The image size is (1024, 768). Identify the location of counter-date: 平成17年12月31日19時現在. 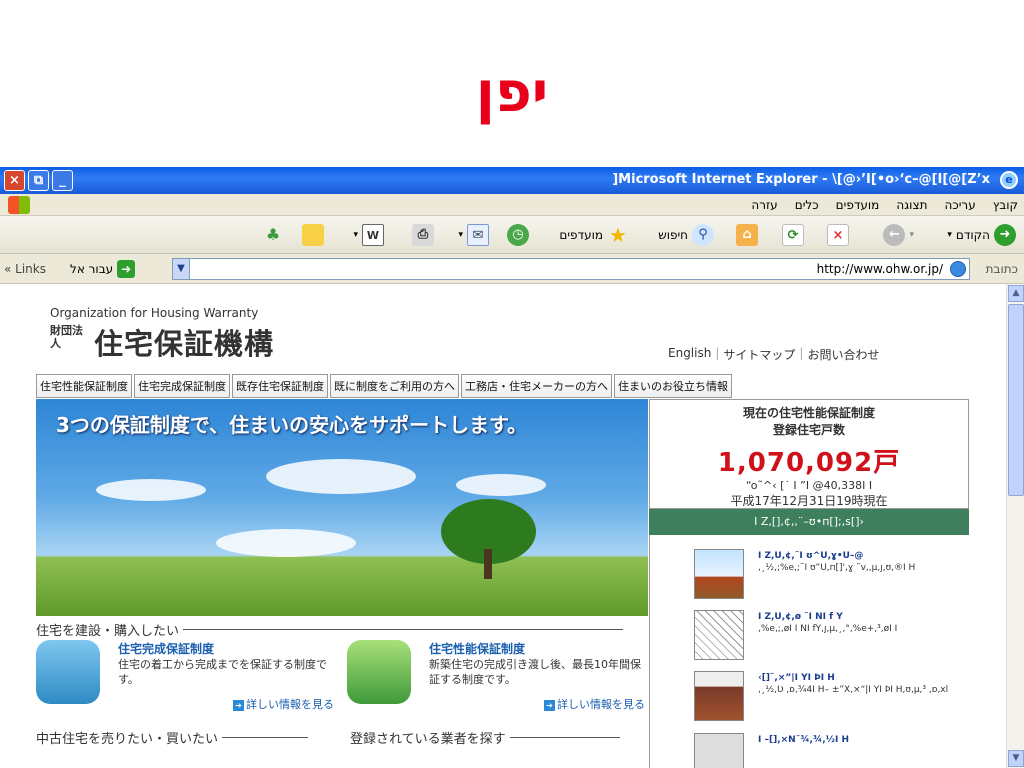
(809, 501).